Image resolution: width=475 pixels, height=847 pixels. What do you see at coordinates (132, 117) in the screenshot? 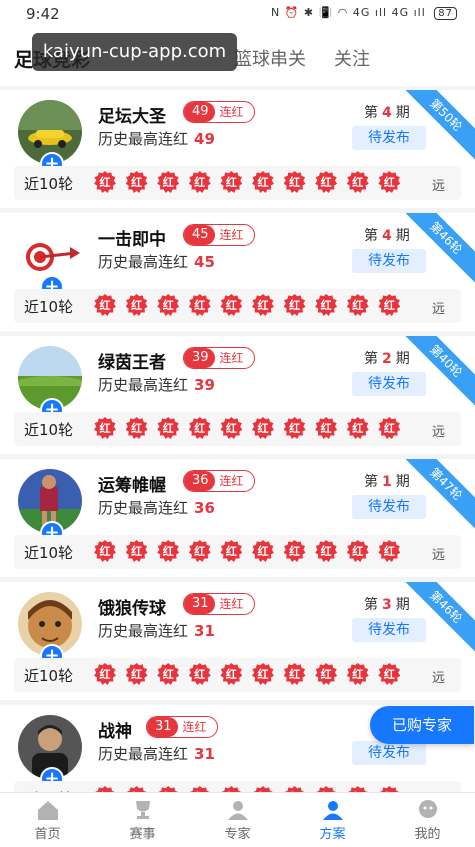
I see `expert-name: 足坛大圣` at bounding box center [132, 117].